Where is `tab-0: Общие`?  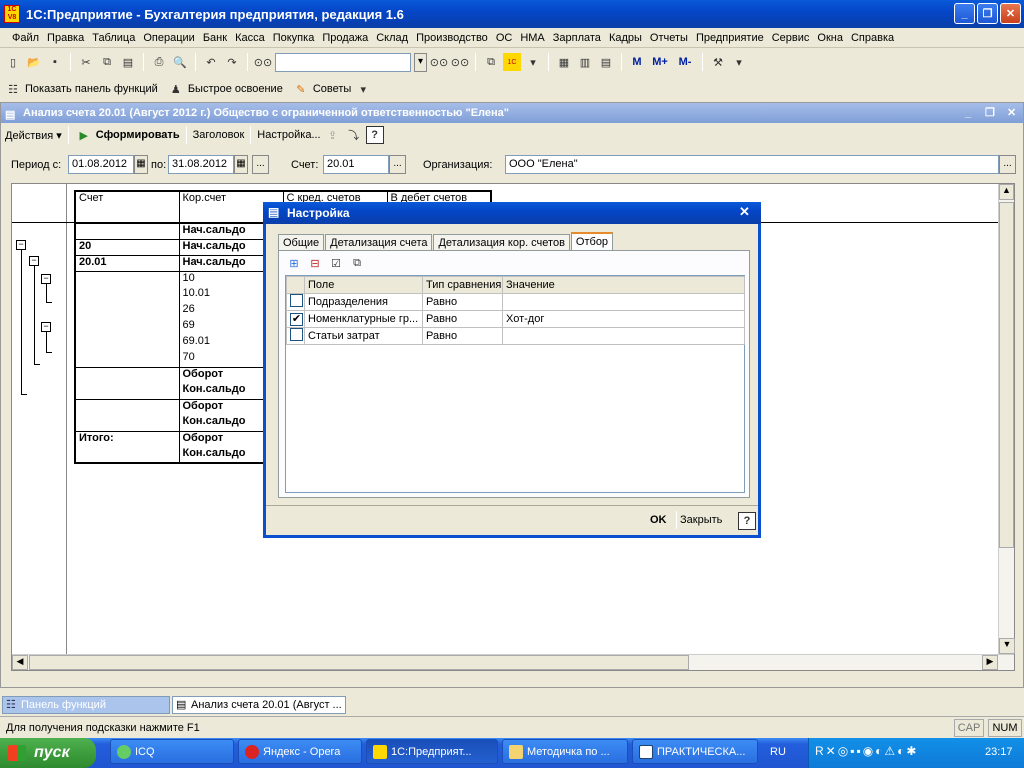 tab-0: Общие is located at coordinates (301, 242).